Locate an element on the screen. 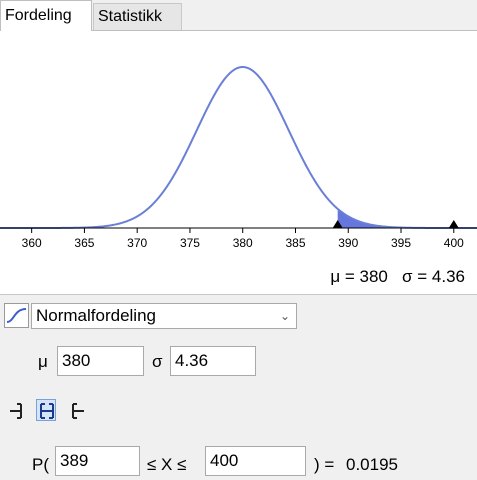 The image size is (477, 480). probability-inequality: ≤ X ≤ is located at coordinates (167, 464).